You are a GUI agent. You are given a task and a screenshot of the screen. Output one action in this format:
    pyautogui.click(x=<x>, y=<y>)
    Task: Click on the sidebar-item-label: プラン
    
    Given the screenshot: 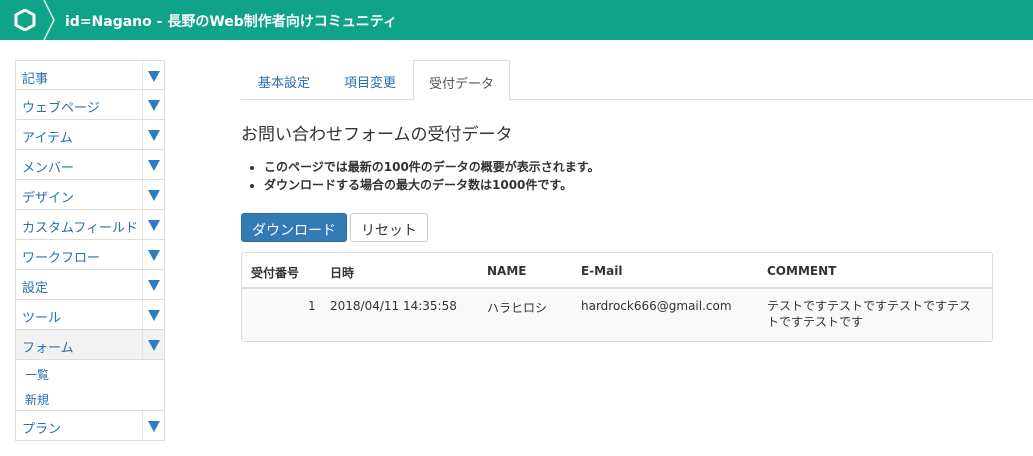 What is the action you would take?
    pyautogui.click(x=42, y=429)
    